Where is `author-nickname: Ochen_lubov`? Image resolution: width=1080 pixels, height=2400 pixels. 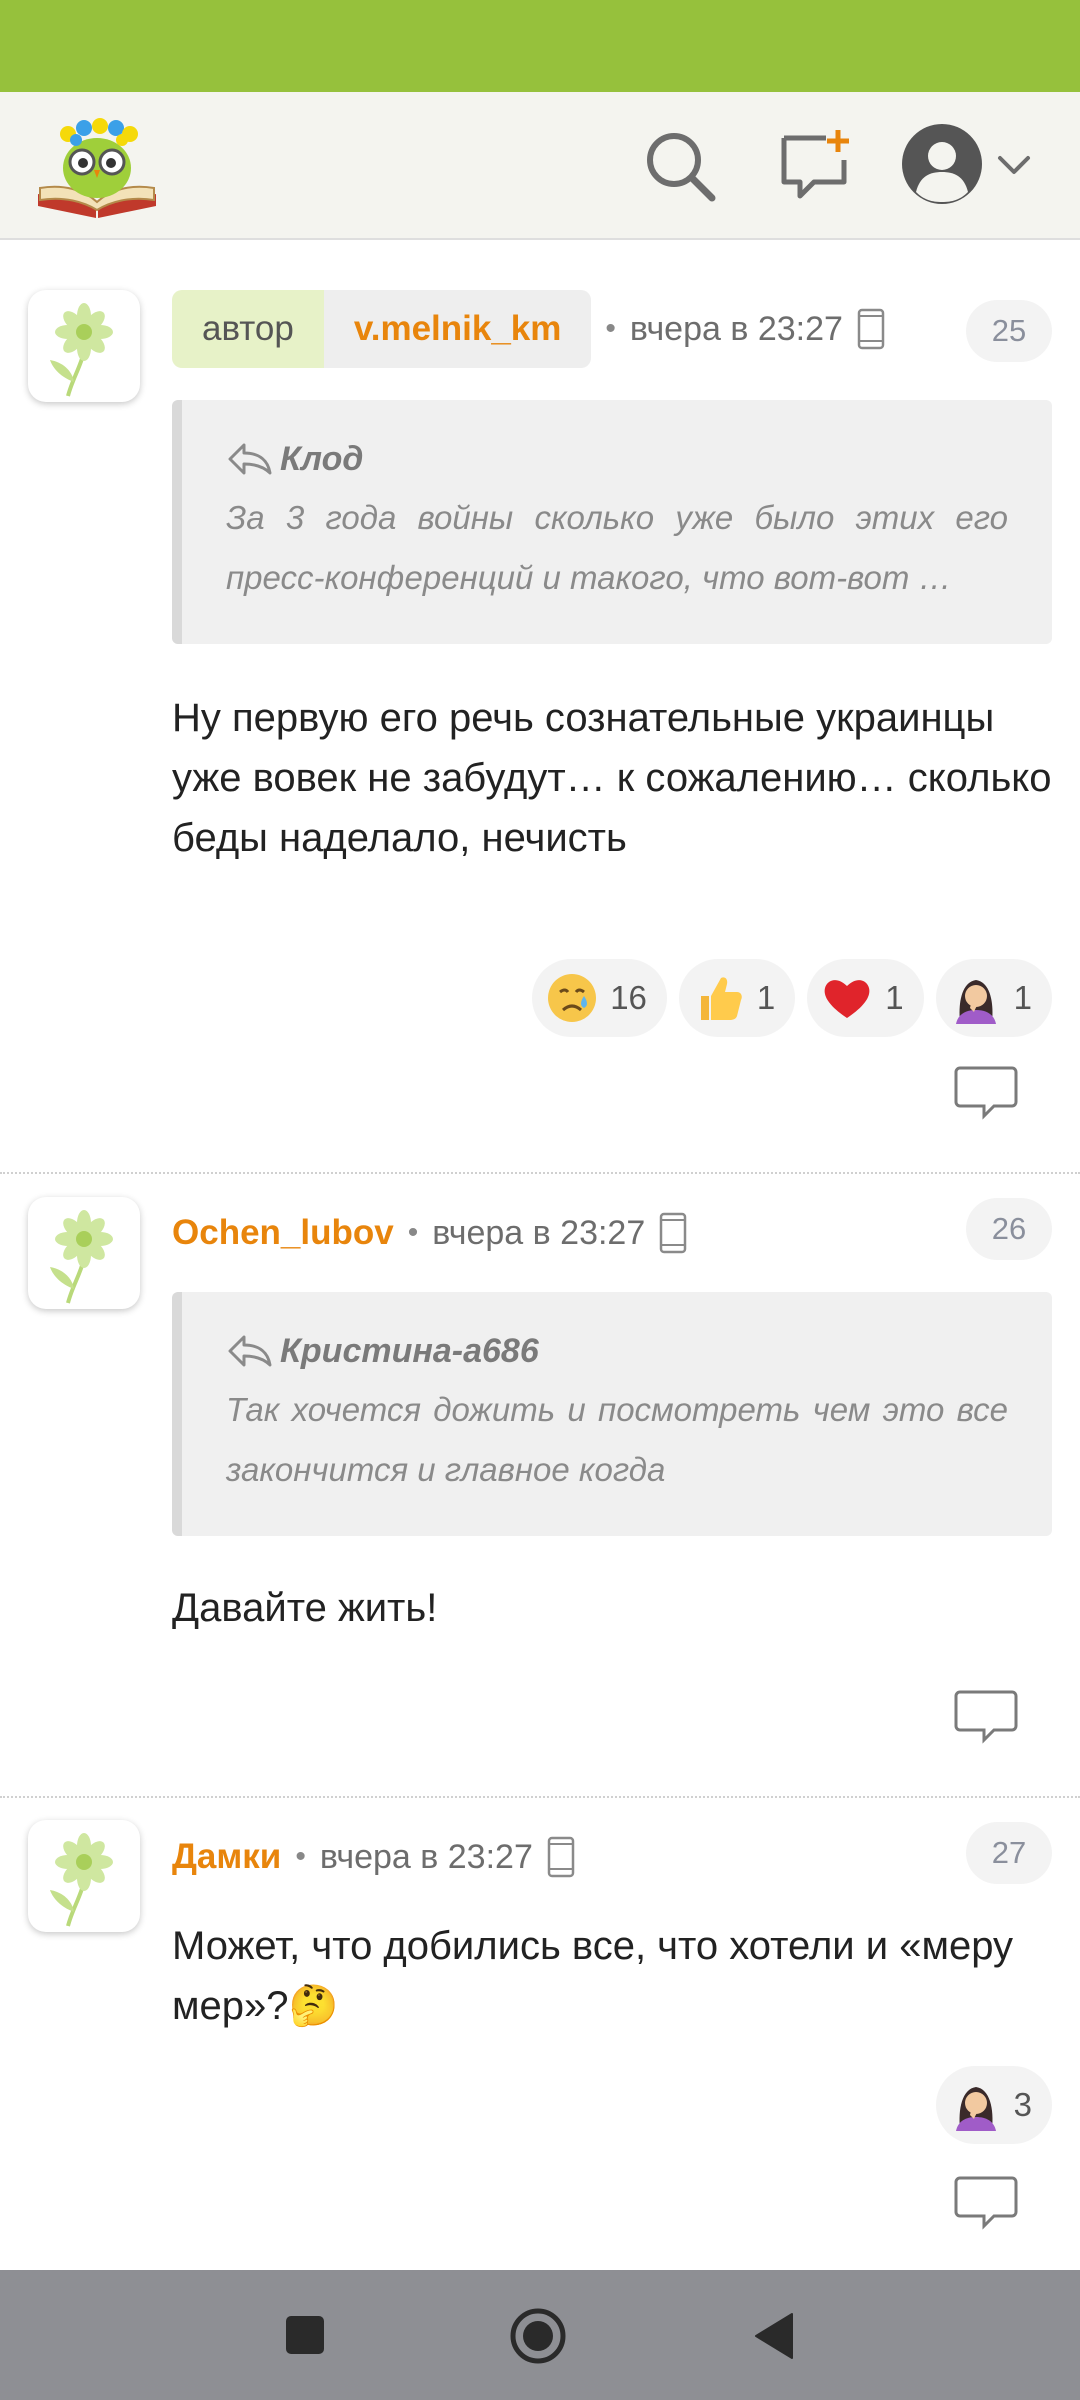 author-nickname: Ochen_lubov is located at coordinates (283, 1233).